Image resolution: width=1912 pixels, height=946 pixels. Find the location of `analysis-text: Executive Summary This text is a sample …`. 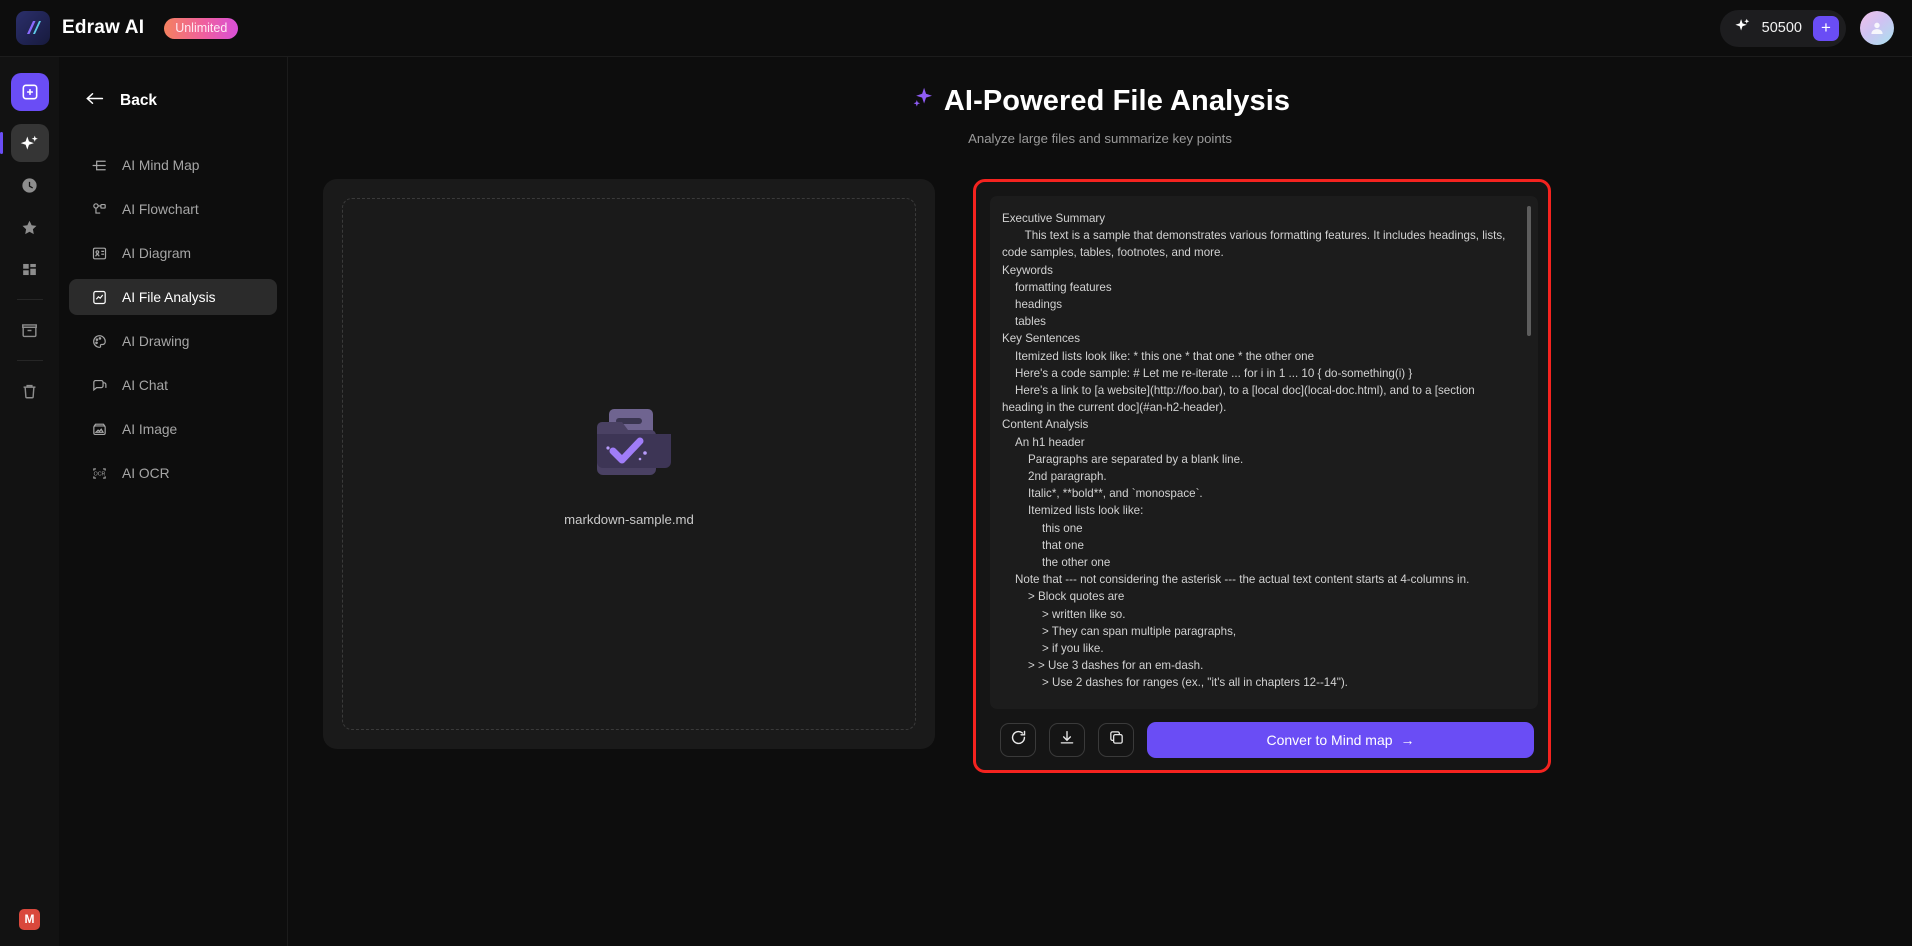

analysis-text: Executive Summary This text is a sample … is located at coordinates (1258, 451).